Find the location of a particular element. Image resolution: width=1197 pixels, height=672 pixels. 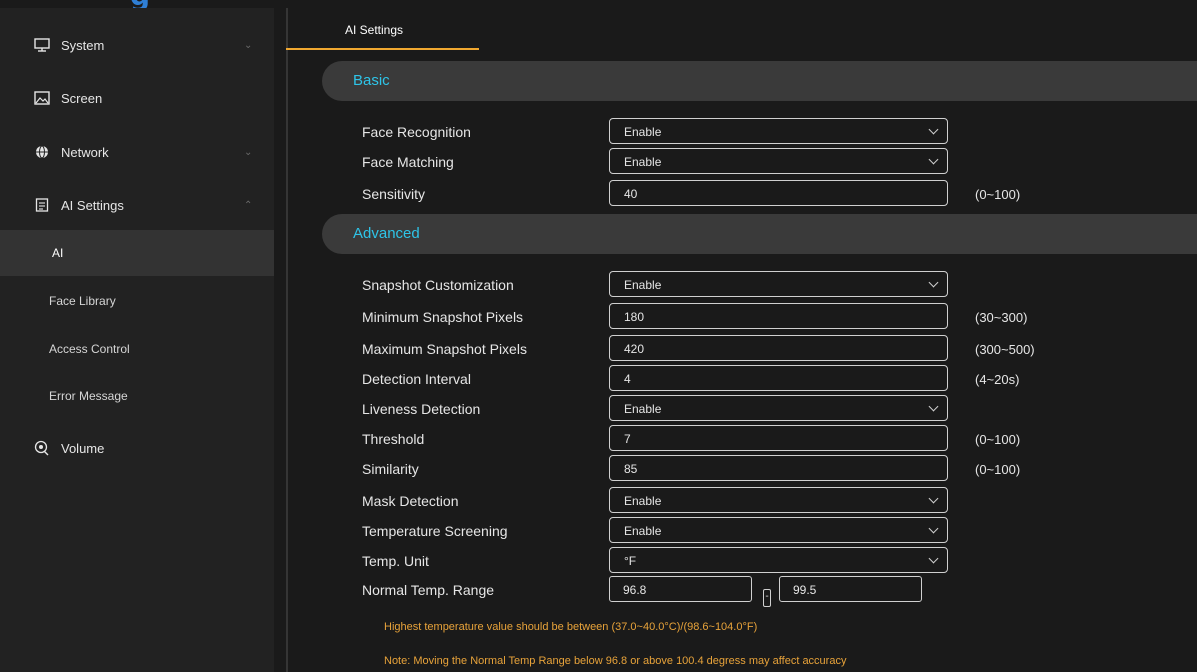

sidebar-subitem-label: Face Library is located at coordinates (82, 301).